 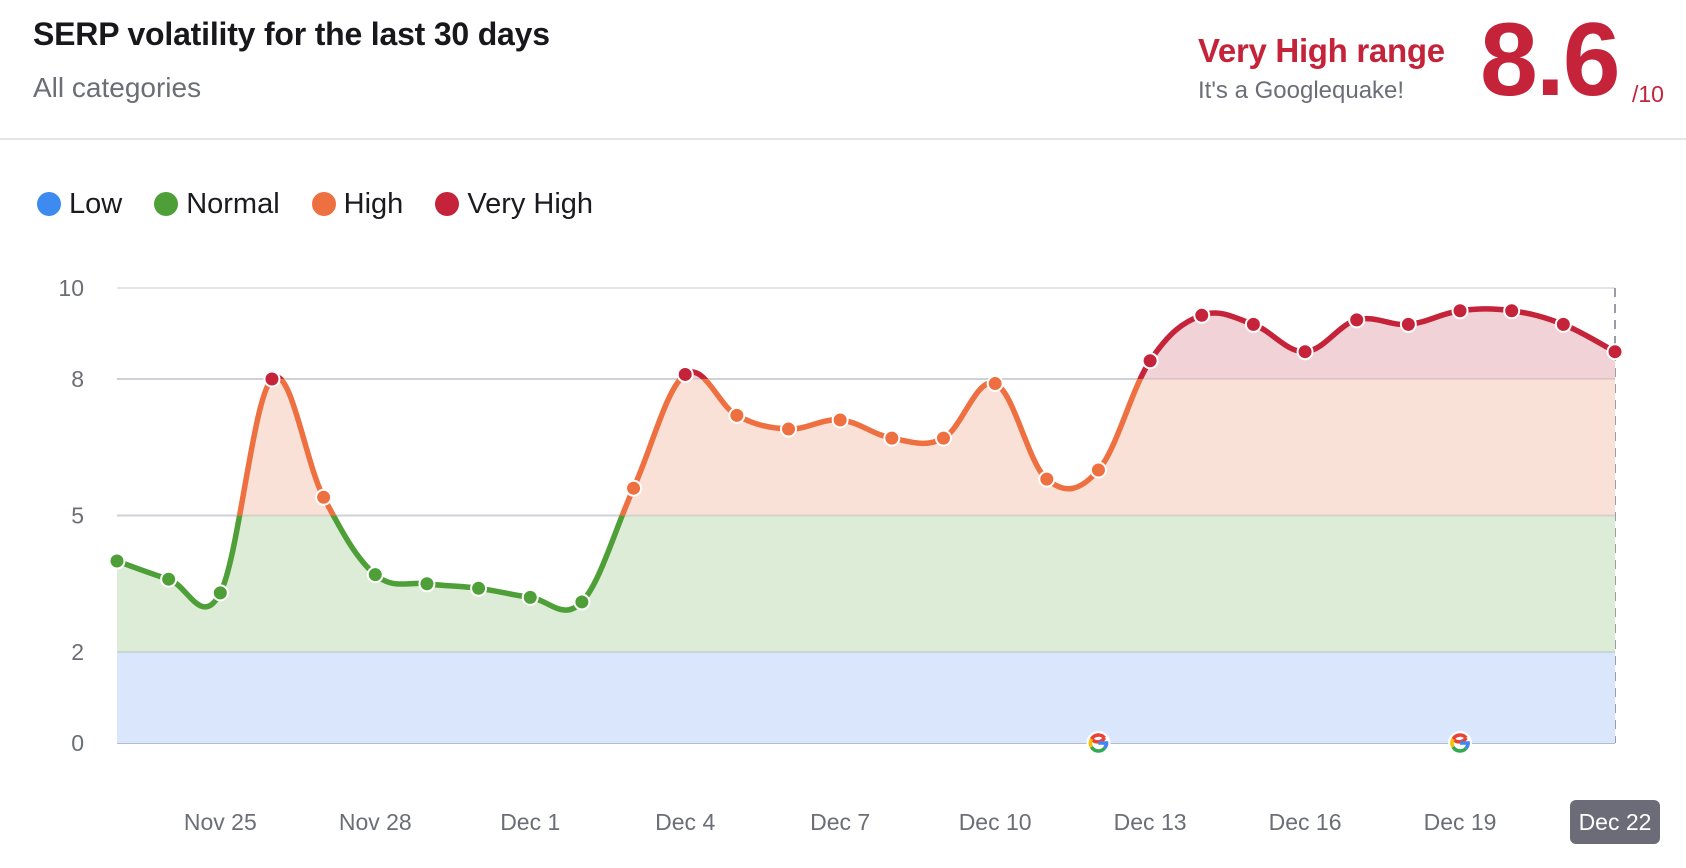 I want to click on y-tick-label: 0, so click(x=77, y=743).